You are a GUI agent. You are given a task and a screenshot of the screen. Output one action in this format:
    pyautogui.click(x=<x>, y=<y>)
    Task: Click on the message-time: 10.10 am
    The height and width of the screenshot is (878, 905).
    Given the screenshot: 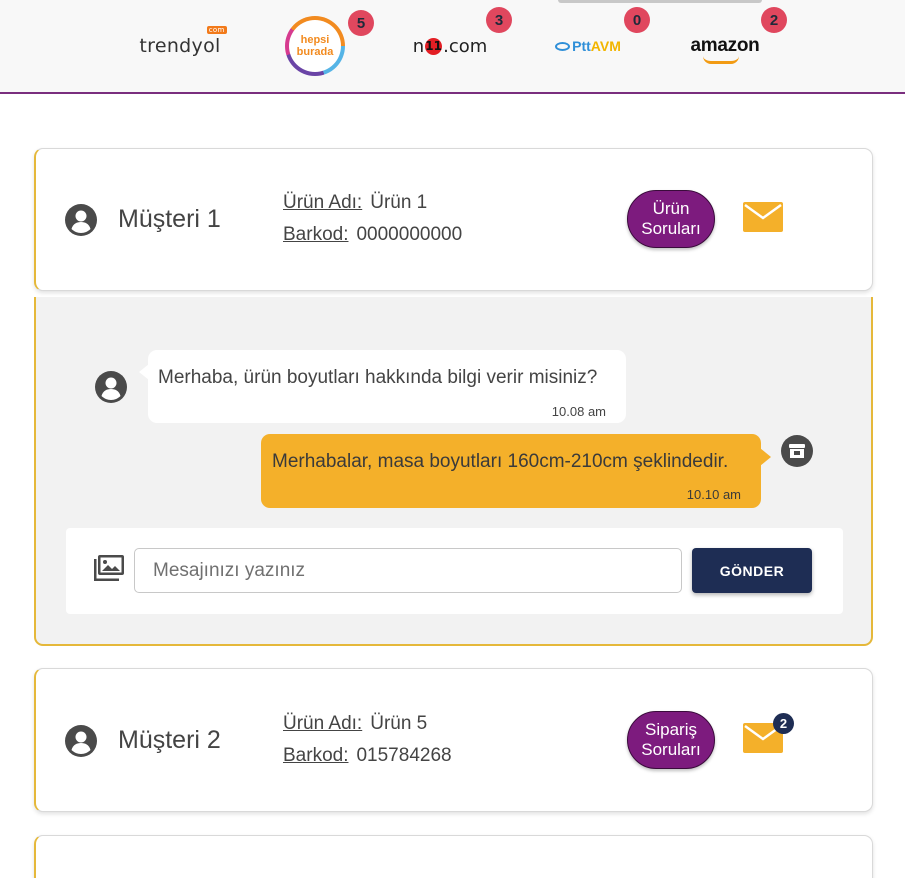 What is the action you would take?
    pyautogui.click(x=713, y=494)
    